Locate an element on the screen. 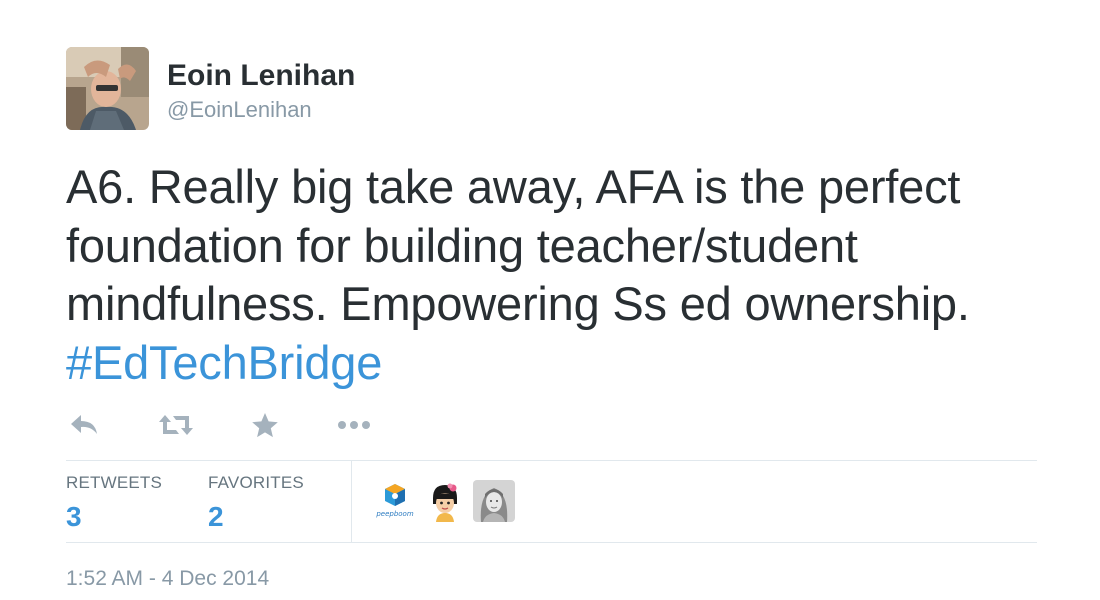  favorite-button is located at coordinates (265, 425).